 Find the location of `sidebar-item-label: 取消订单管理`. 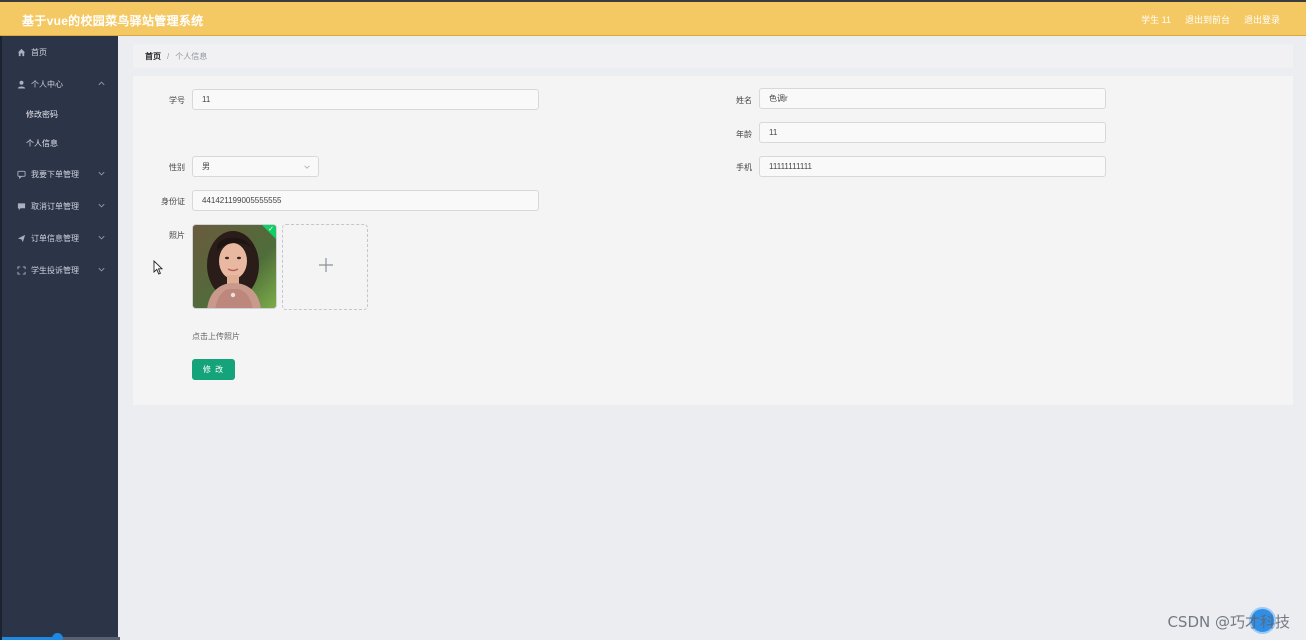

sidebar-item-label: 取消订单管理 is located at coordinates (55, 206).